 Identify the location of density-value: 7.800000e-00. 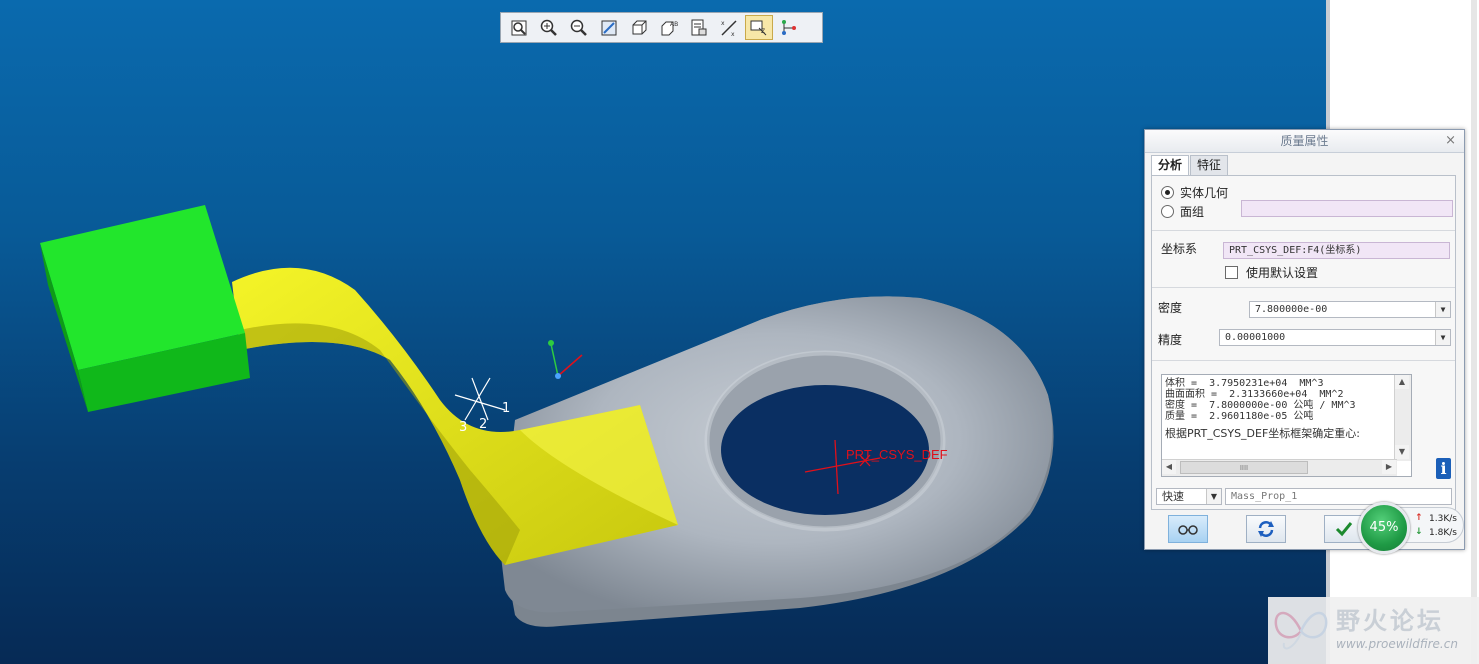
(1291, 309).